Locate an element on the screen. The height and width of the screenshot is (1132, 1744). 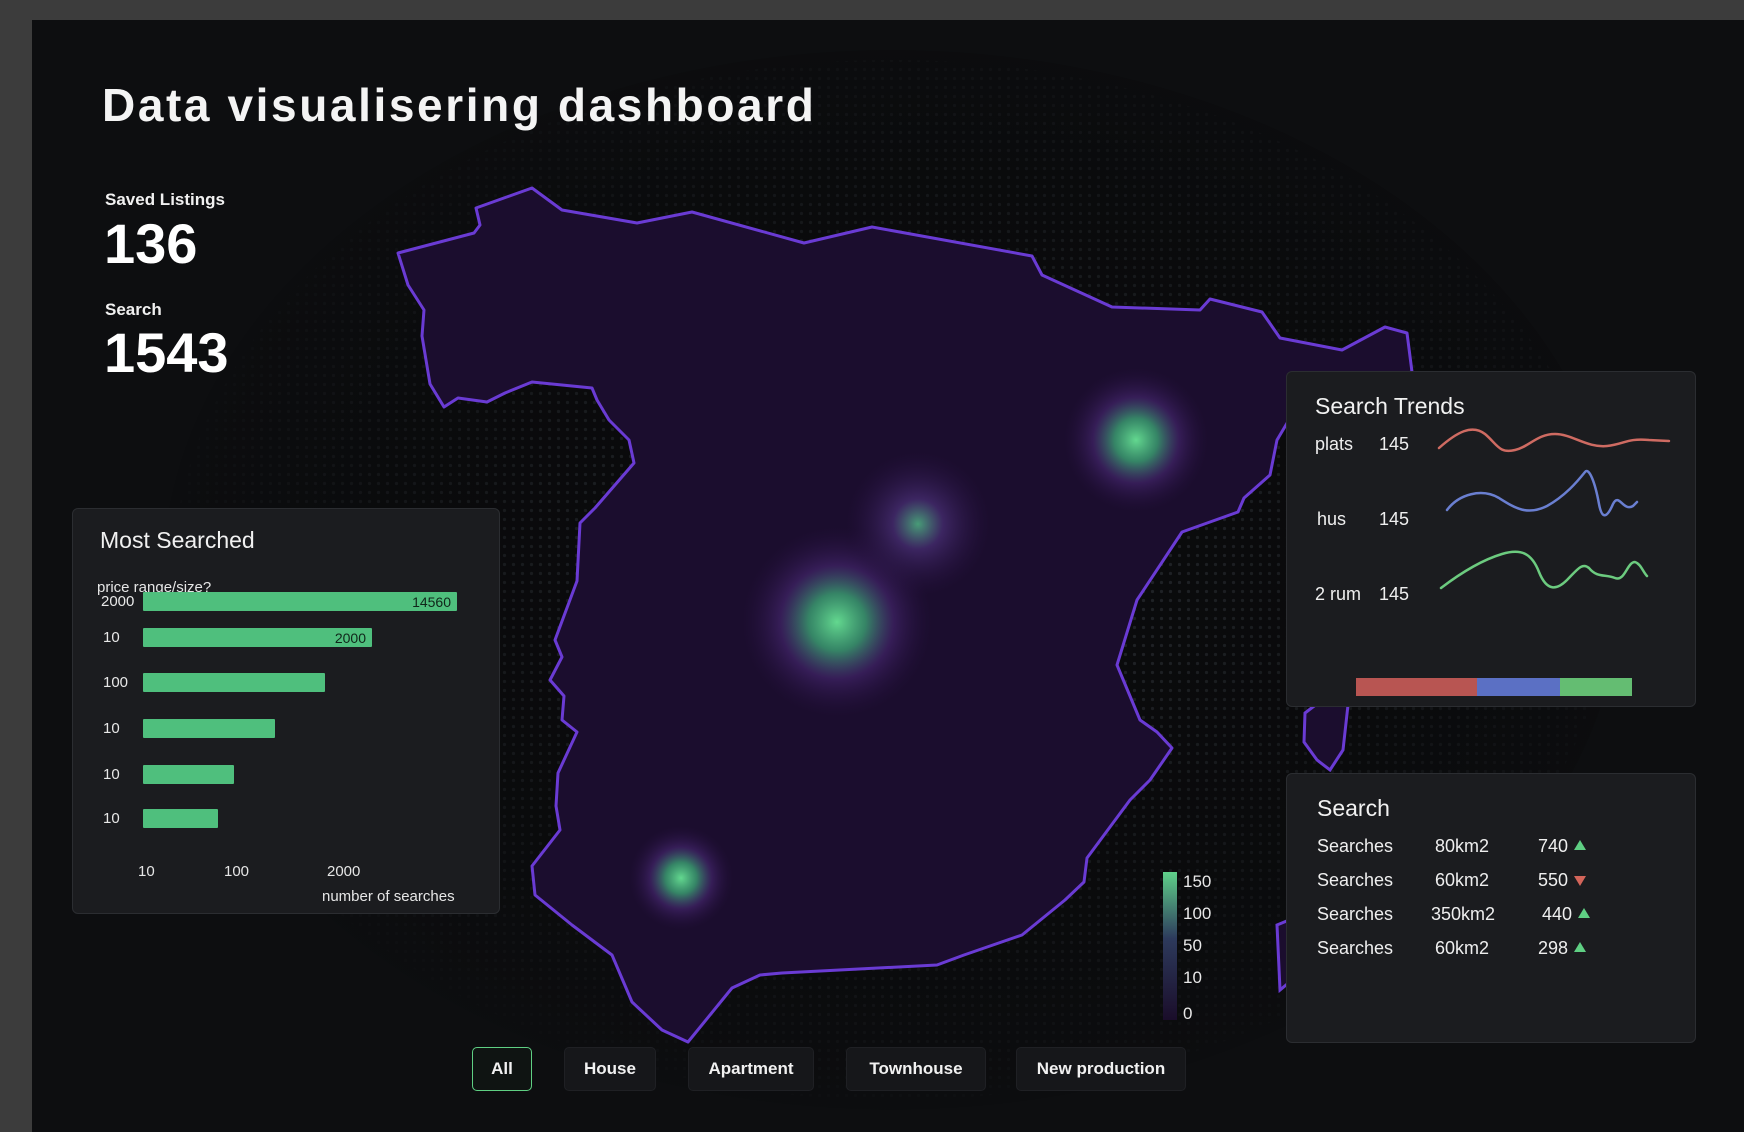
trend-label-hus: hus is located at coordinates (1332, 519).